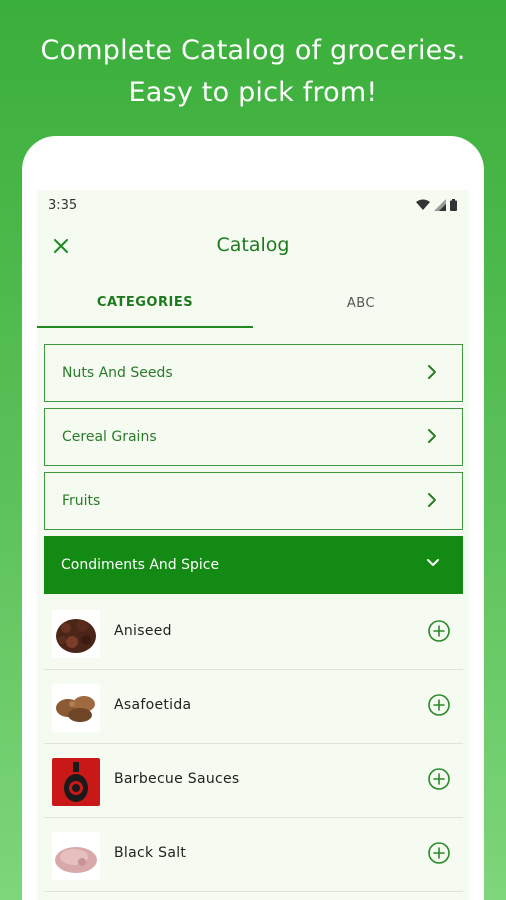 The height and width of the screenshot is (900, 506). What do you see at coordinates (253, 781) in the screenshot?
I see `list-item-barbecue-sauces: Barbecue Sauces` at bounding box center [253, 781].